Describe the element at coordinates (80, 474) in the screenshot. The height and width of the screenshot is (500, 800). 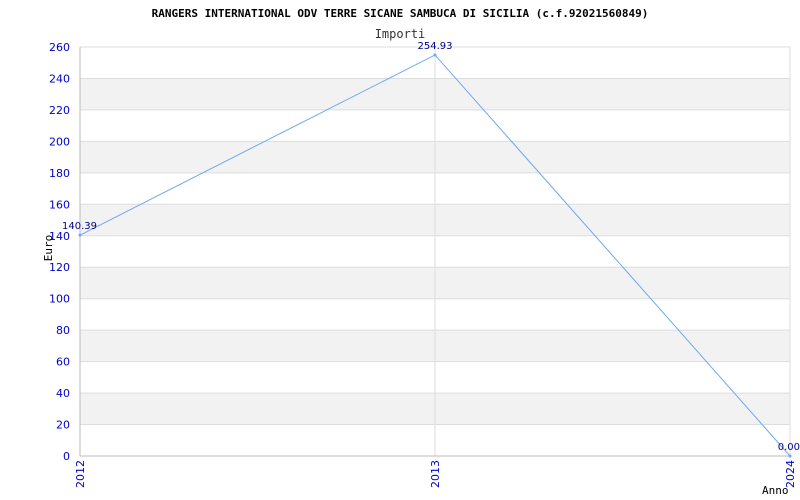
I see `x-tick-label: 2012` at that location.